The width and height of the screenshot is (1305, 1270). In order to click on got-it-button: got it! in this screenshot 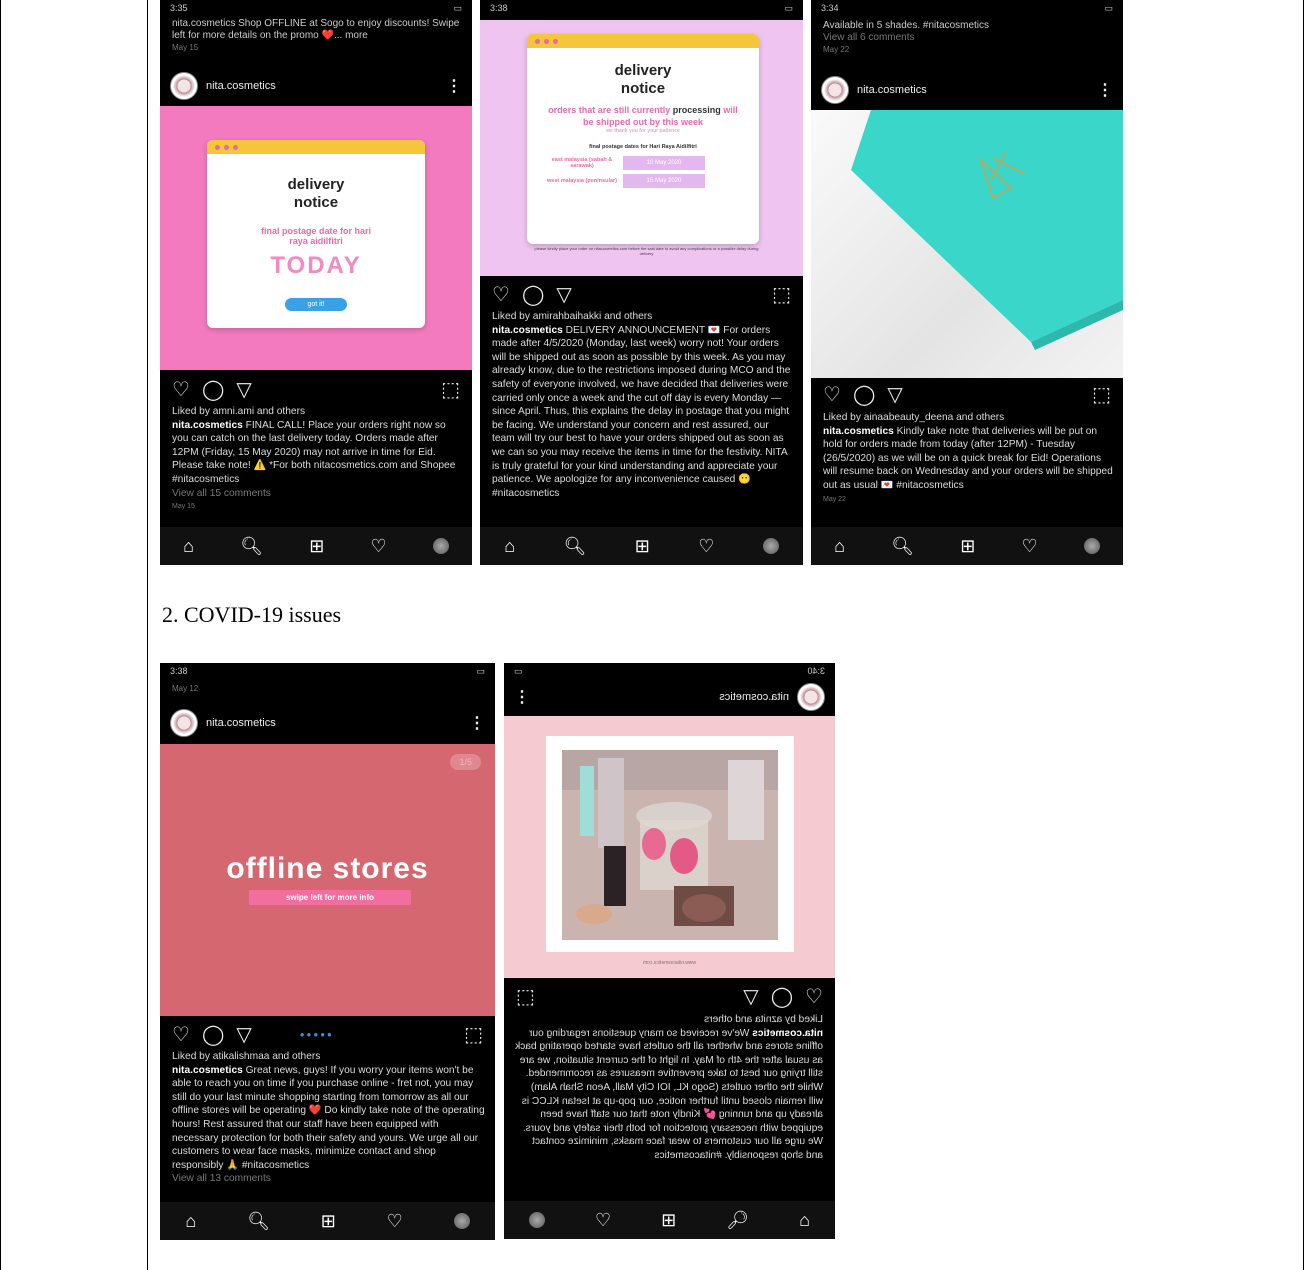, I will do `click(316, 304)`.